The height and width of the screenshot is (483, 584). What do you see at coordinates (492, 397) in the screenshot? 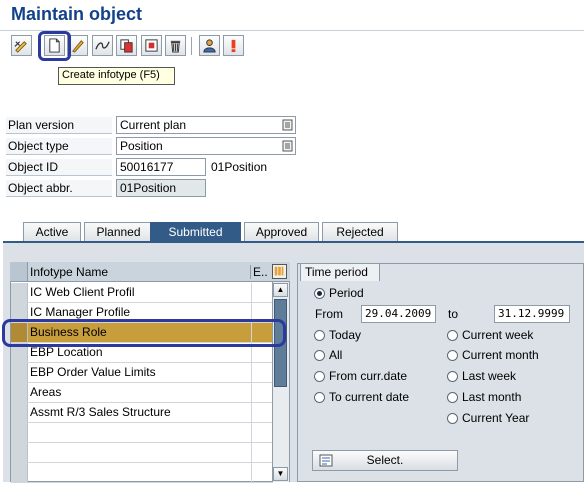
I see `last-month-label: Last month` at bounding box center [492, 397].